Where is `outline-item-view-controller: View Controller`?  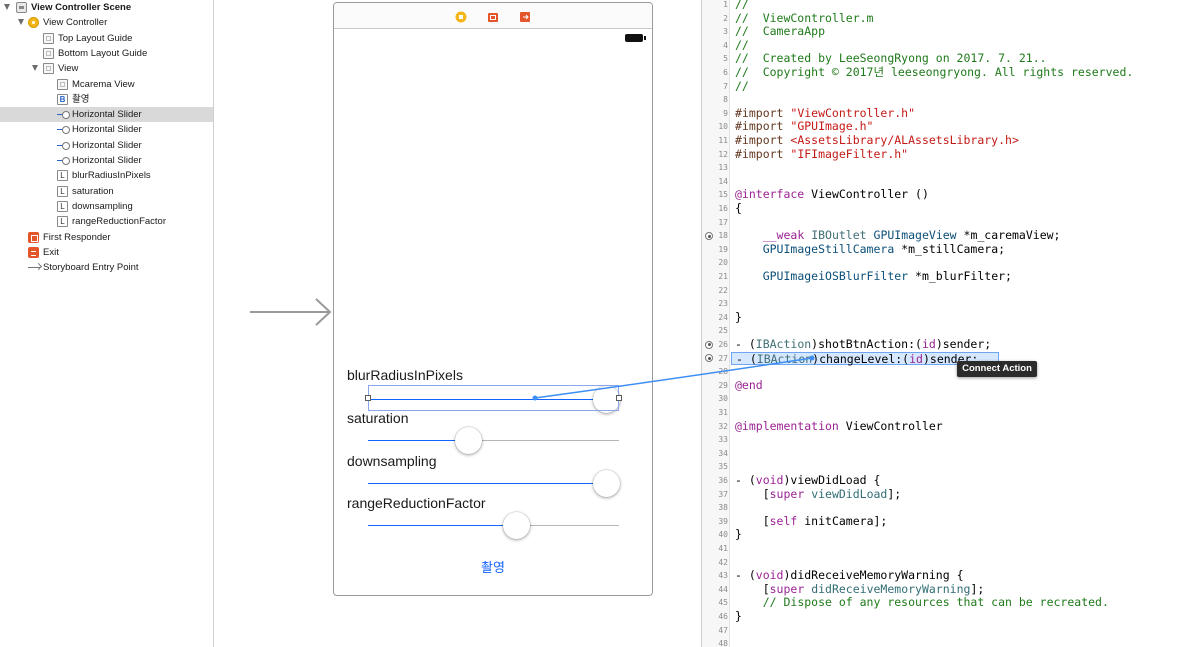 outline-item-view-controller: View Controller is located at coordinates (106, 22).